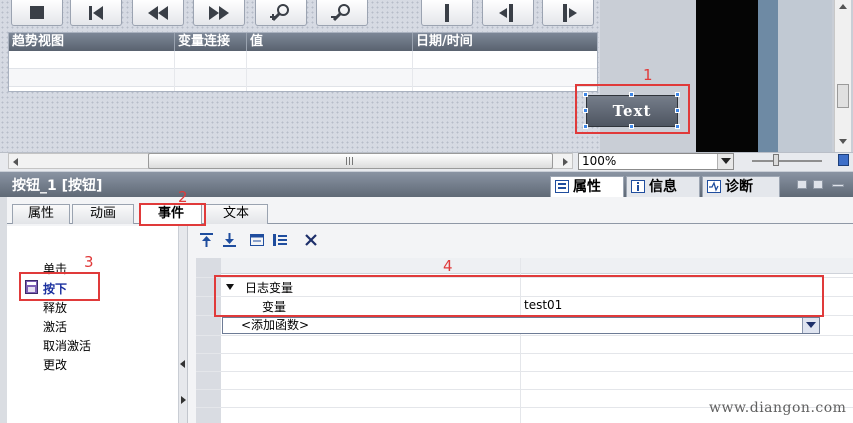 The height and width of the screenshot is (423, 853). What do you see at coordinates (330, 42) in the screenshot?
I see `column-value: 值` at bounding box center [330, 42].